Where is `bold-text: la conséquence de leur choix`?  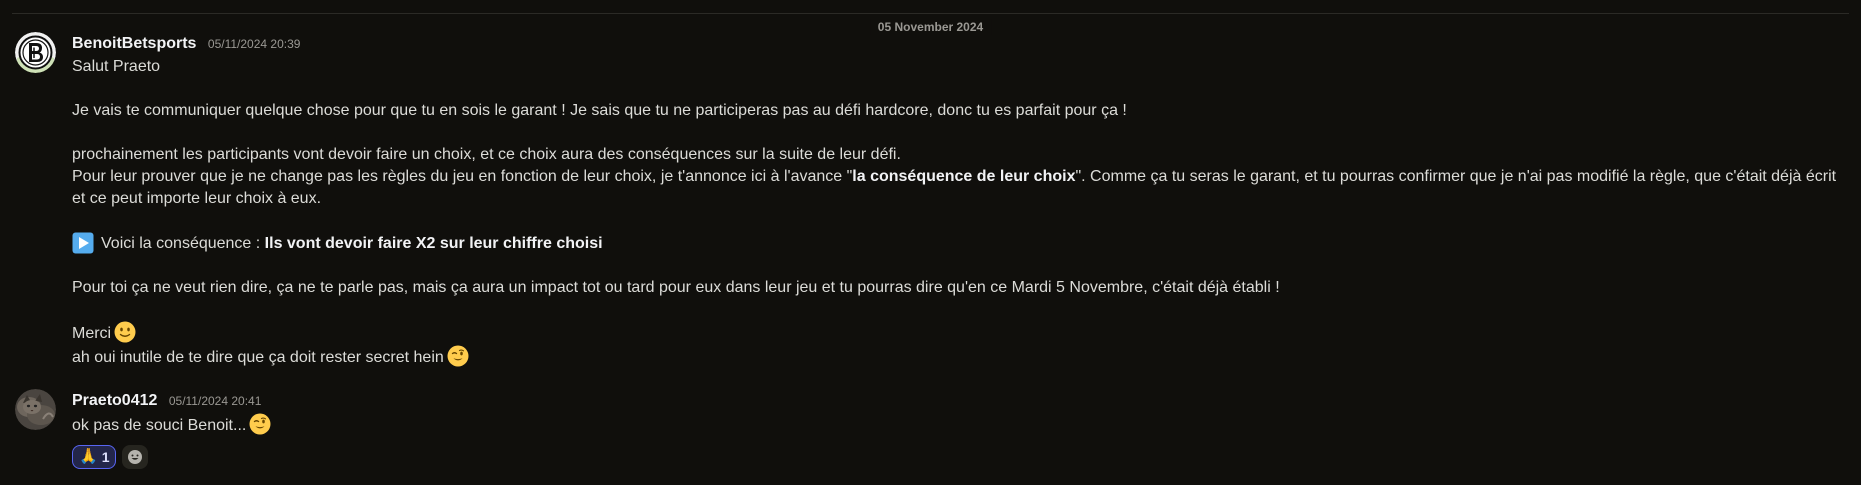 bold-text: la conséquence de leur choix is located at coordinates (964, 176).